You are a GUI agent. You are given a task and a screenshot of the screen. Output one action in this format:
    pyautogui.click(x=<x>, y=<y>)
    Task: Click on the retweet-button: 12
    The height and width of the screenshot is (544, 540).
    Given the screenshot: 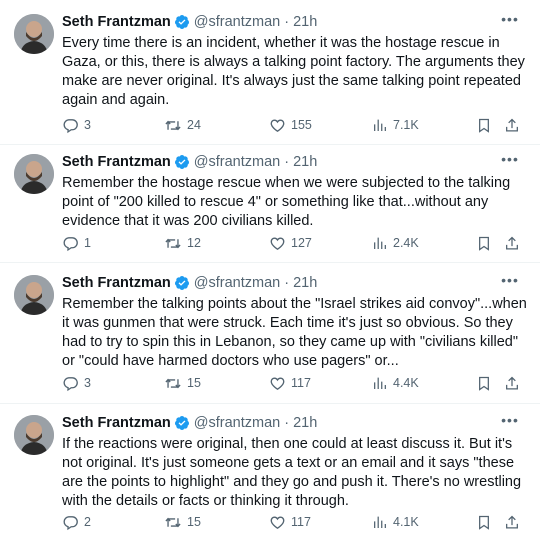 What is the action you would take?
    pyautogui.click(x=182, y=243)
    